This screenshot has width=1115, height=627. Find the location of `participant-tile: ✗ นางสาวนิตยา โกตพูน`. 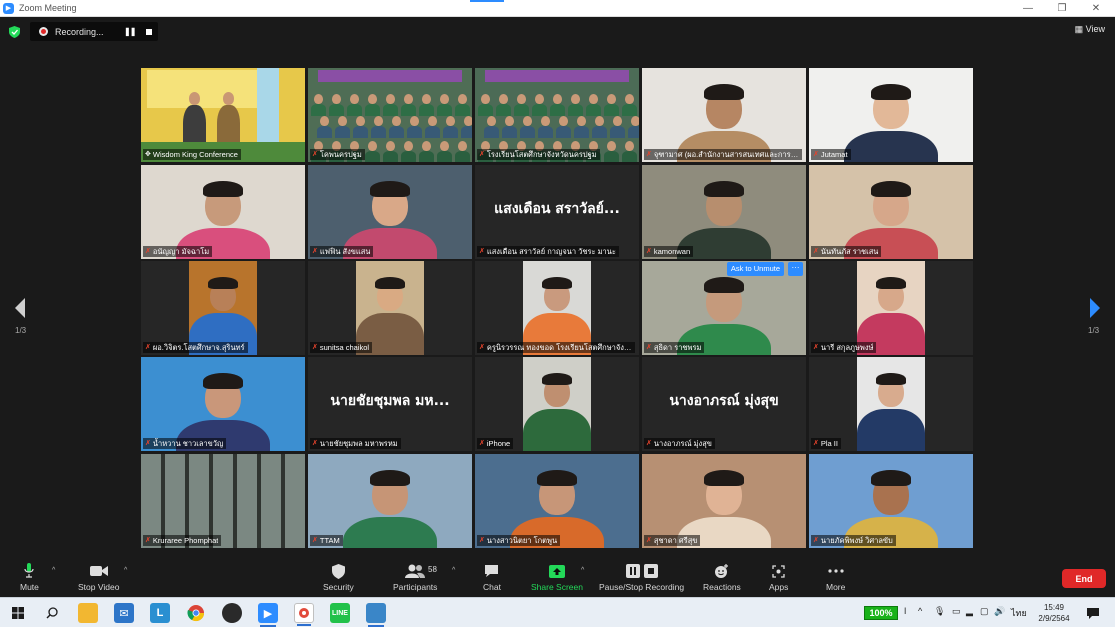

participant-tile: ✗ นางสาวนิตยา โกตพูน is located at coordinates (557, 501).